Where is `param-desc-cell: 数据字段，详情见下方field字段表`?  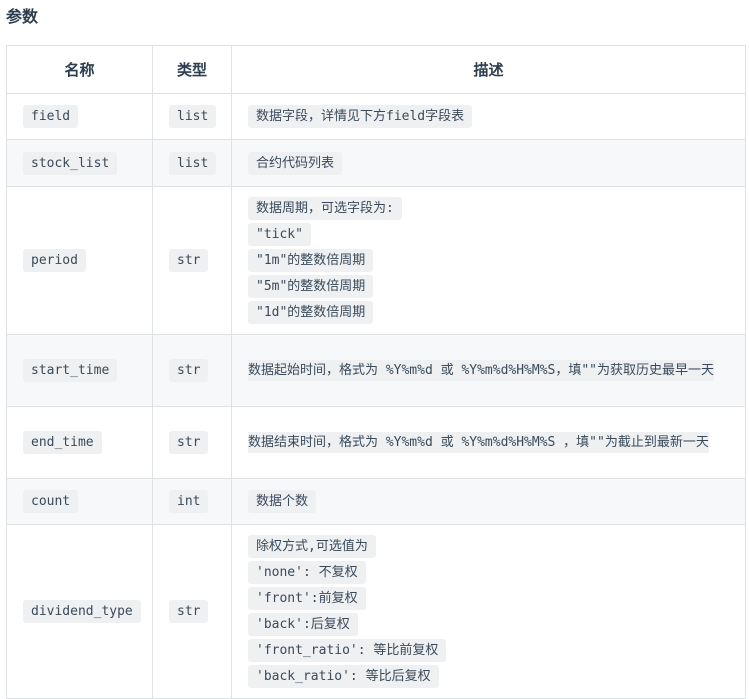
param-desc-cell: 数据字段，详情见下方field字段表 is located at coordinates (488, 116).